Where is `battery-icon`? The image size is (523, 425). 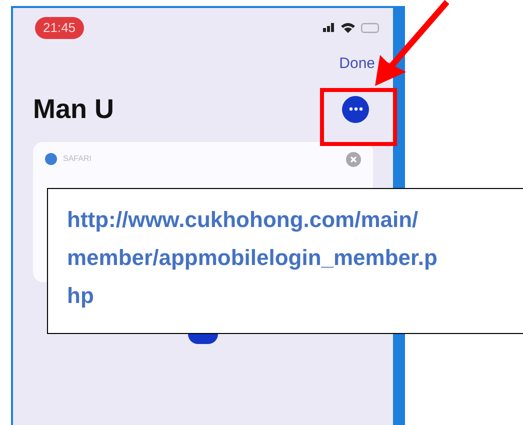 battery-icon is located at coordinates (370, 27).